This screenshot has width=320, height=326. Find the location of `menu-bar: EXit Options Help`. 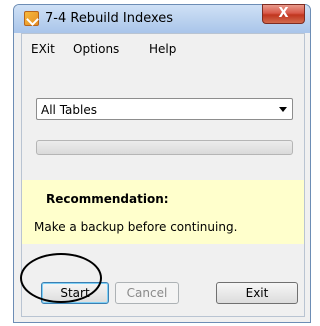

menu-bar: EXit Options Help is located at coordinates (163, 47).